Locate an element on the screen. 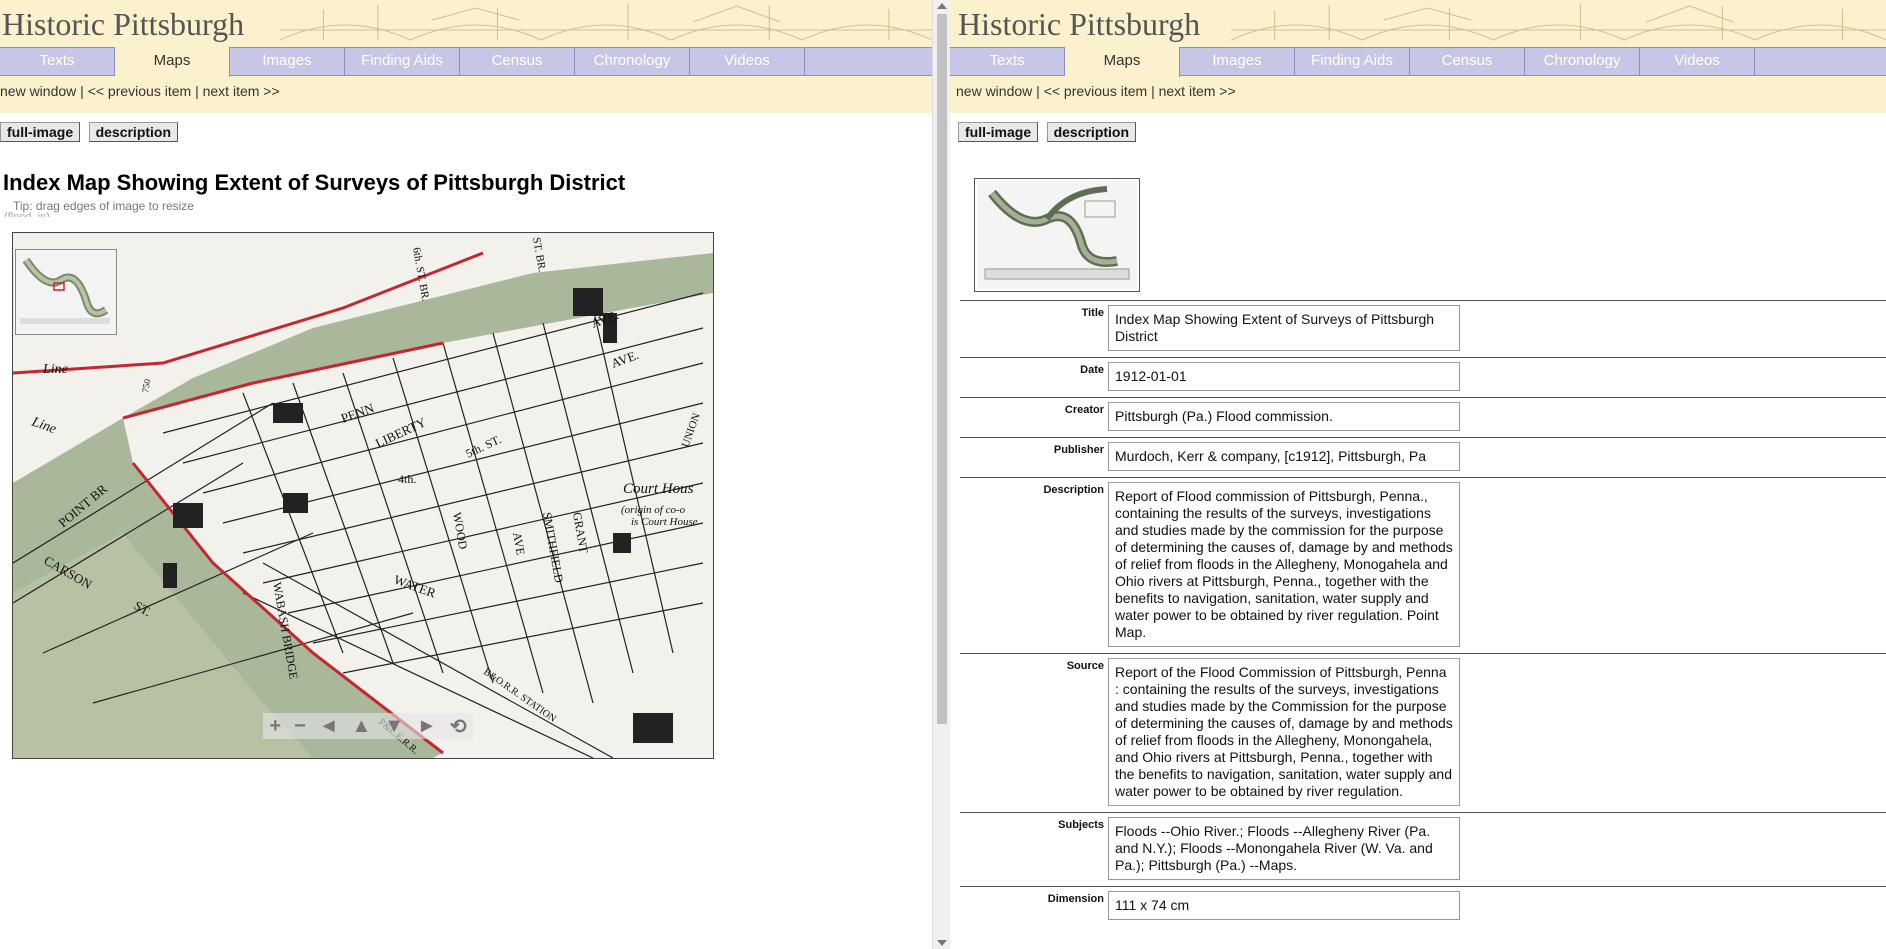 This screenshot has height=949, width=1886. metadata-label: Description is located at coordinates (1073, 490).